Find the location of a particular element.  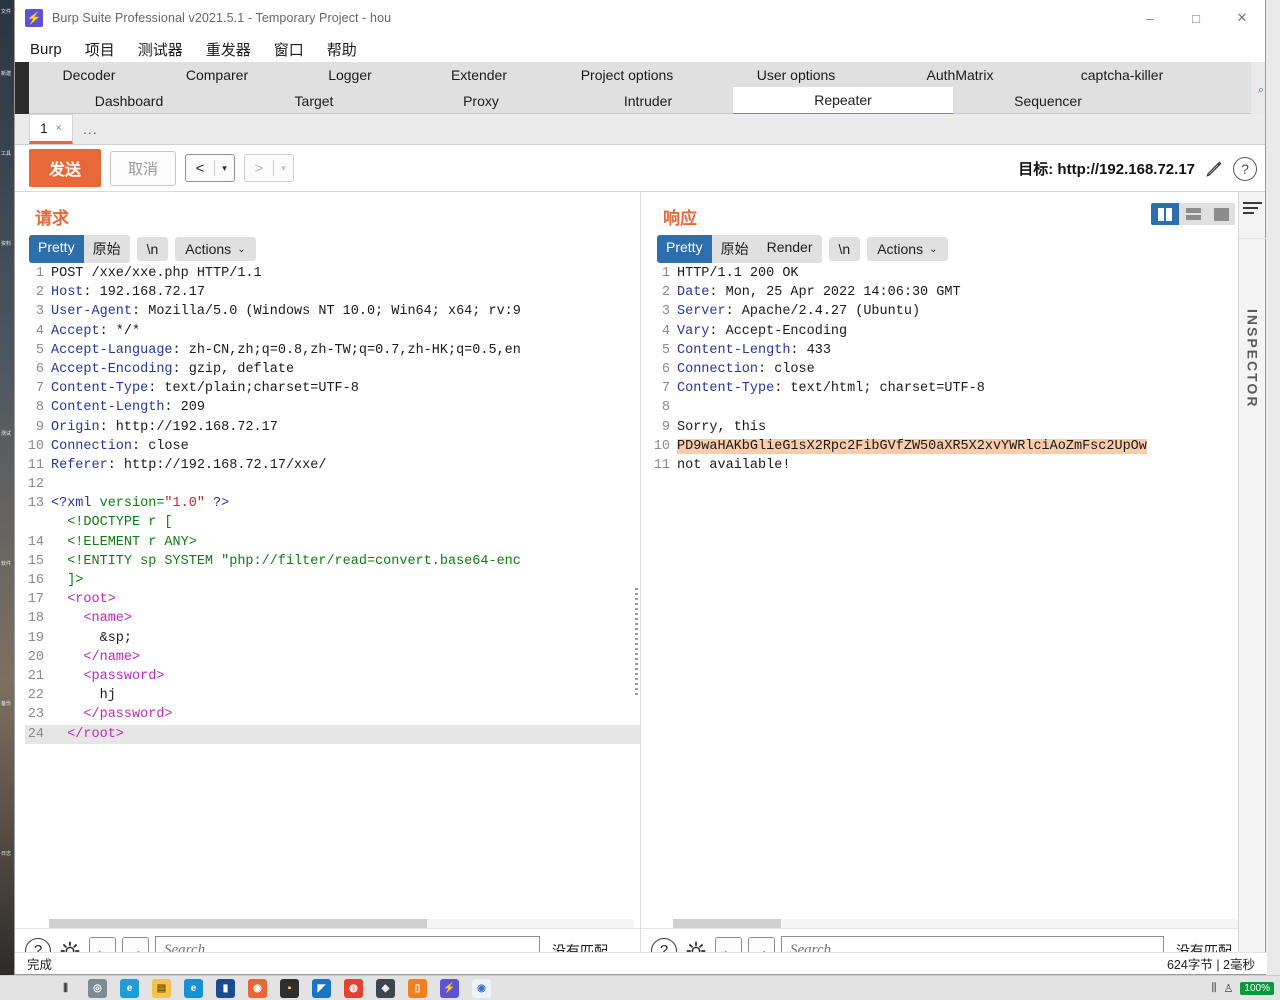

menu-project: 项目 is located at coordinates (100, 49).